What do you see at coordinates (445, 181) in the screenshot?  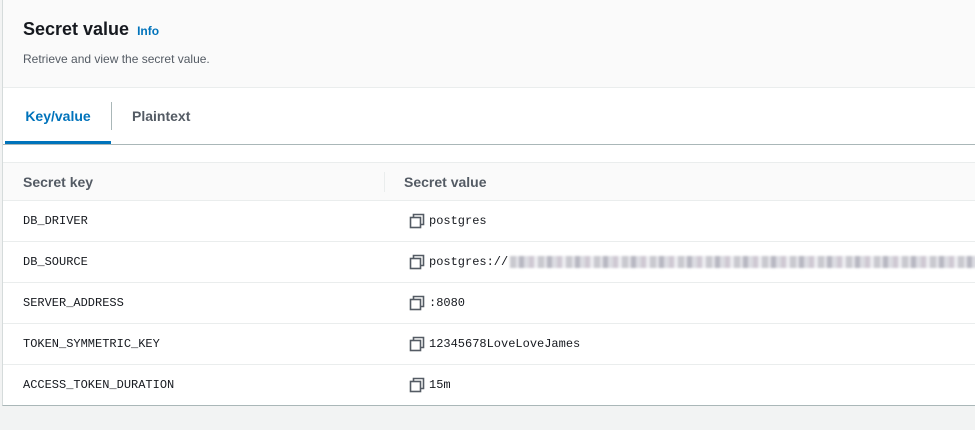 I see `column-header-secret-value: Secret value` at bounding box center [445, 181].